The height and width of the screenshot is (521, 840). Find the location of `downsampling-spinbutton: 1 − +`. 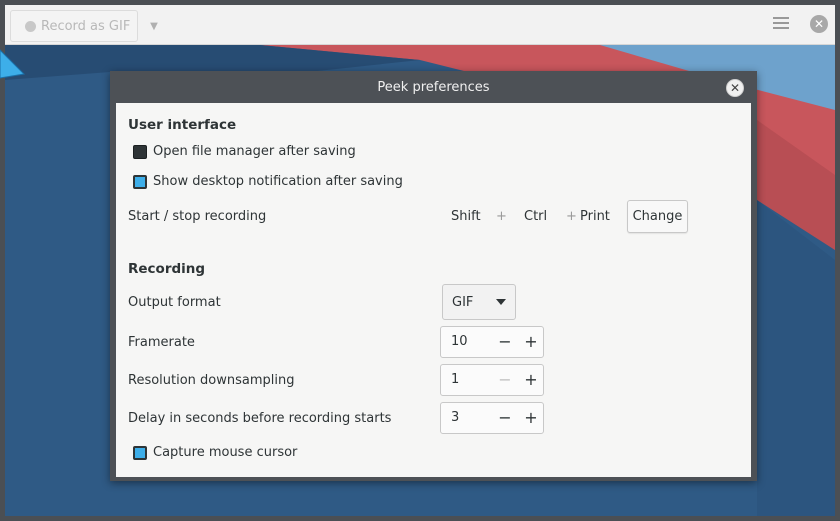

downsampling-spinbutton: 1 − + is located at coordinates (492, 380).